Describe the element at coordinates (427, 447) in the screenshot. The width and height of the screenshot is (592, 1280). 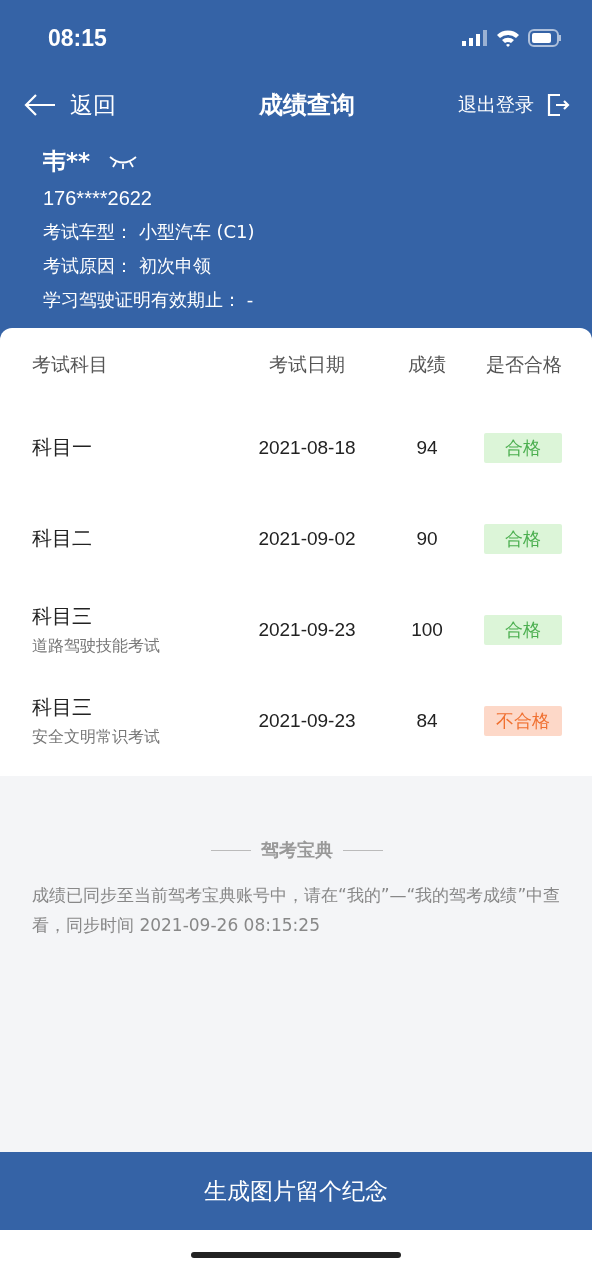
I see `exam-score: 94` at that location.